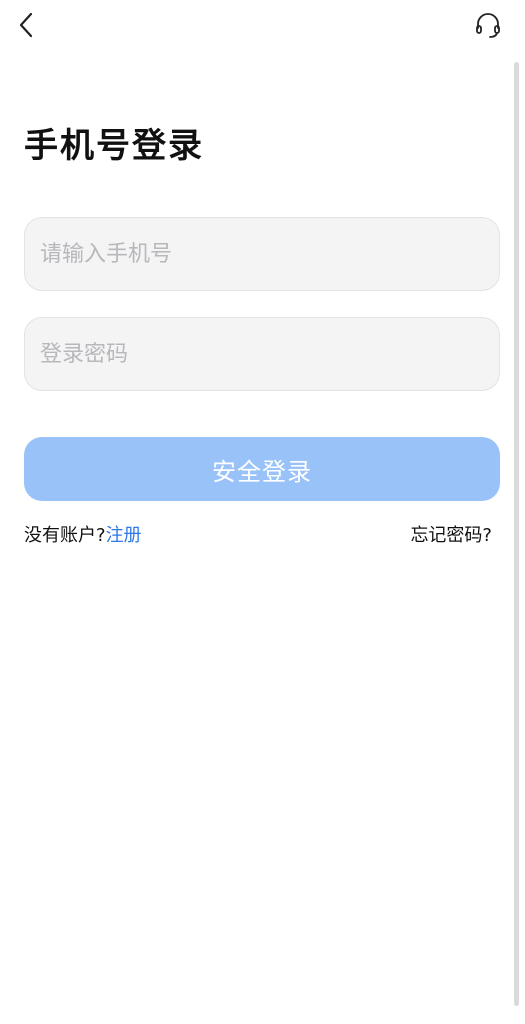 The image size is (525, 1024). I want to click on register-prompt: 没有账户?注册, so click(83, 534).